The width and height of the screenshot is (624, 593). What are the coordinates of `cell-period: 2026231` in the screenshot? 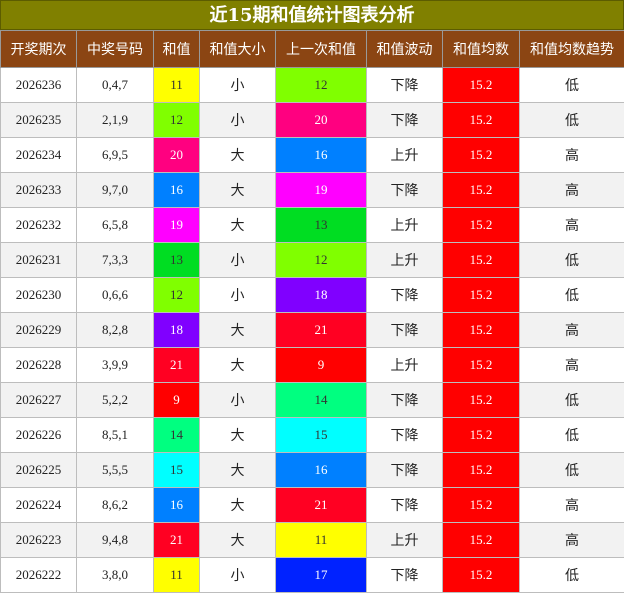 It's located at (39, 260).